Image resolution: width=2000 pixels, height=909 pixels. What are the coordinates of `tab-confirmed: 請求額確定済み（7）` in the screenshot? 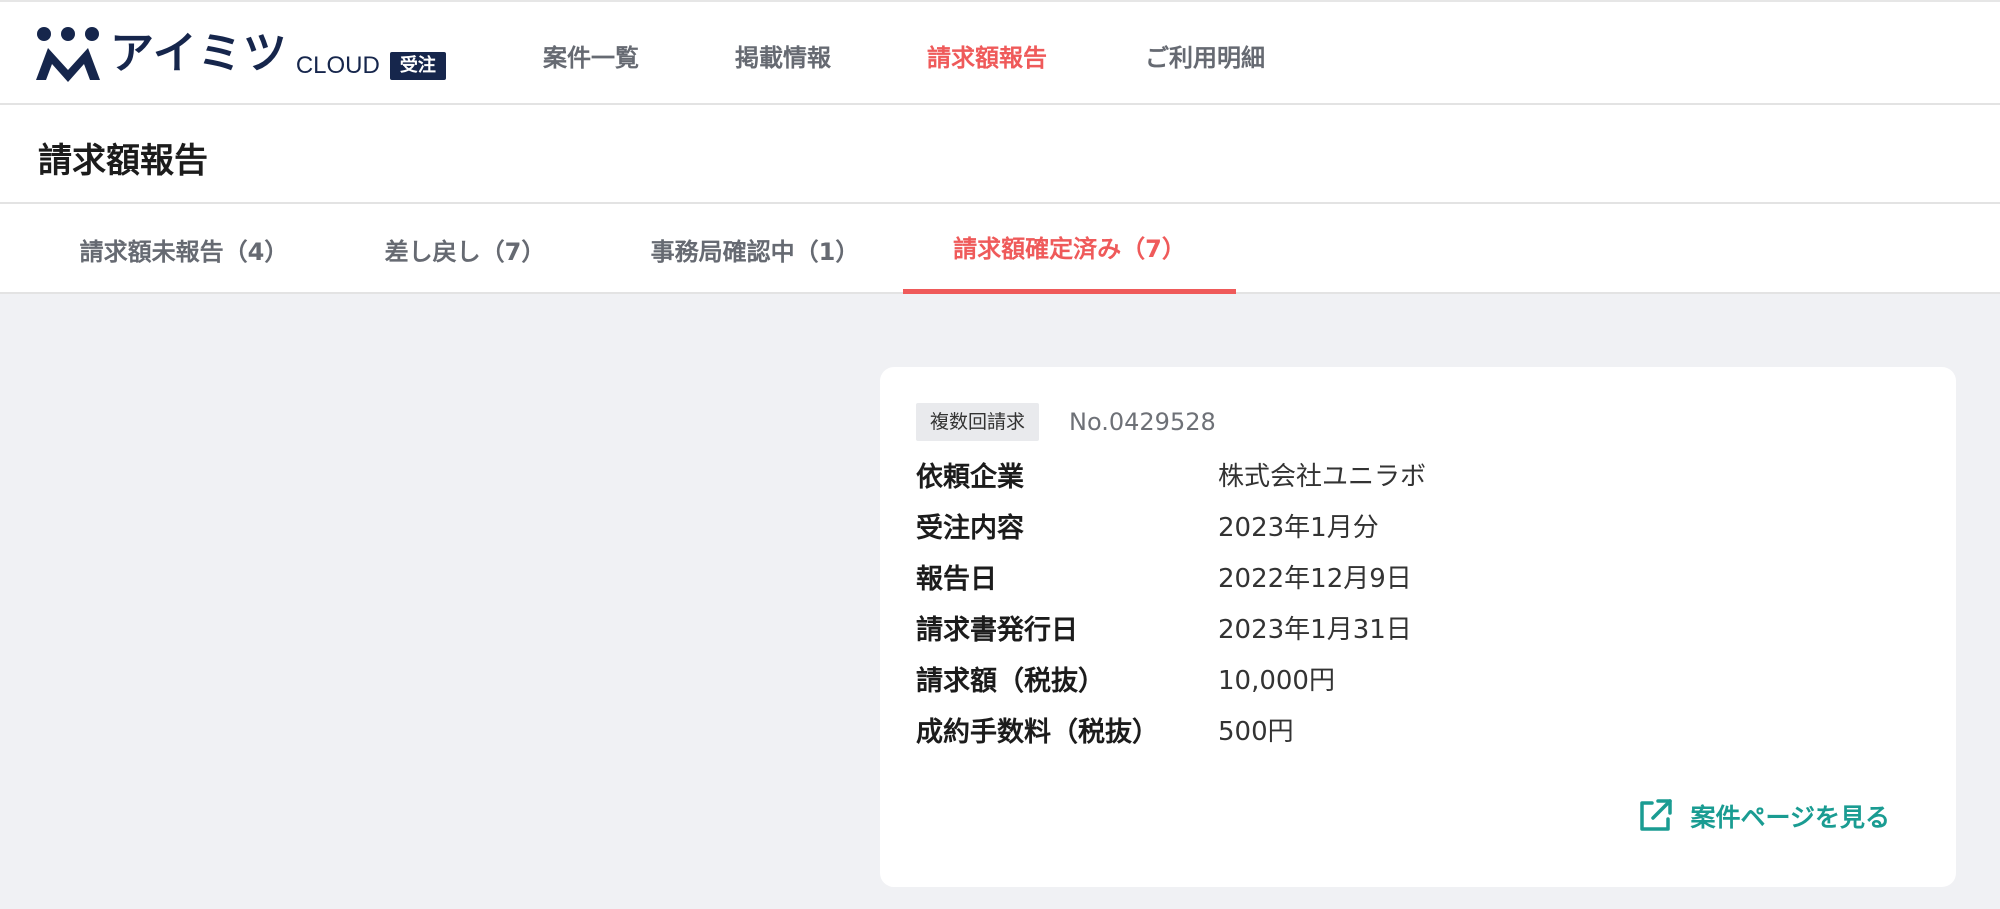 It's located at (1069, 249).